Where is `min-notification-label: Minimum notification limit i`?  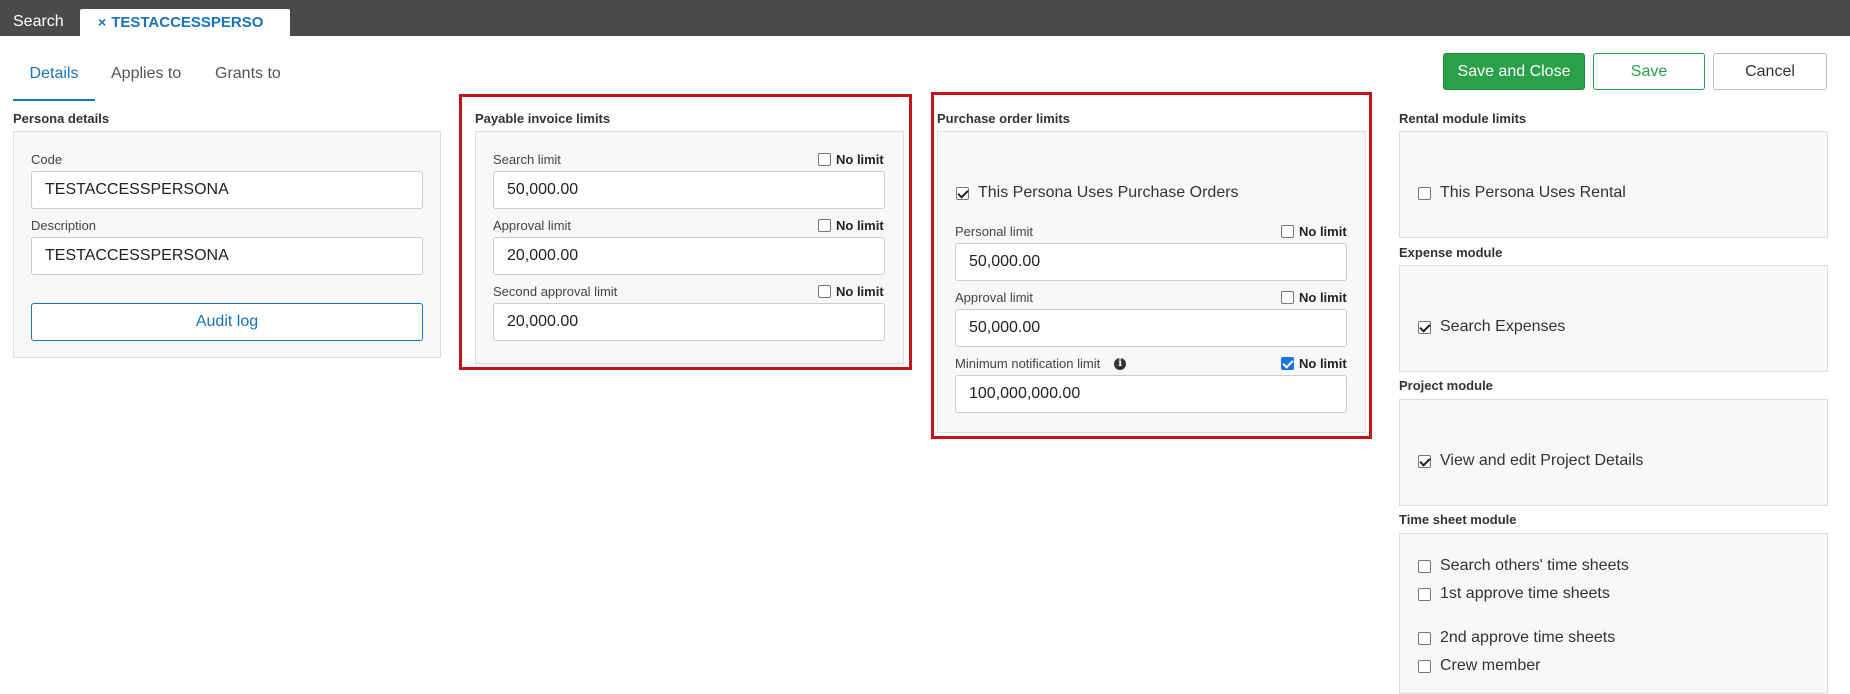
min-notification-label: Minimum notification limit i is located at coordinates (1041, 363).